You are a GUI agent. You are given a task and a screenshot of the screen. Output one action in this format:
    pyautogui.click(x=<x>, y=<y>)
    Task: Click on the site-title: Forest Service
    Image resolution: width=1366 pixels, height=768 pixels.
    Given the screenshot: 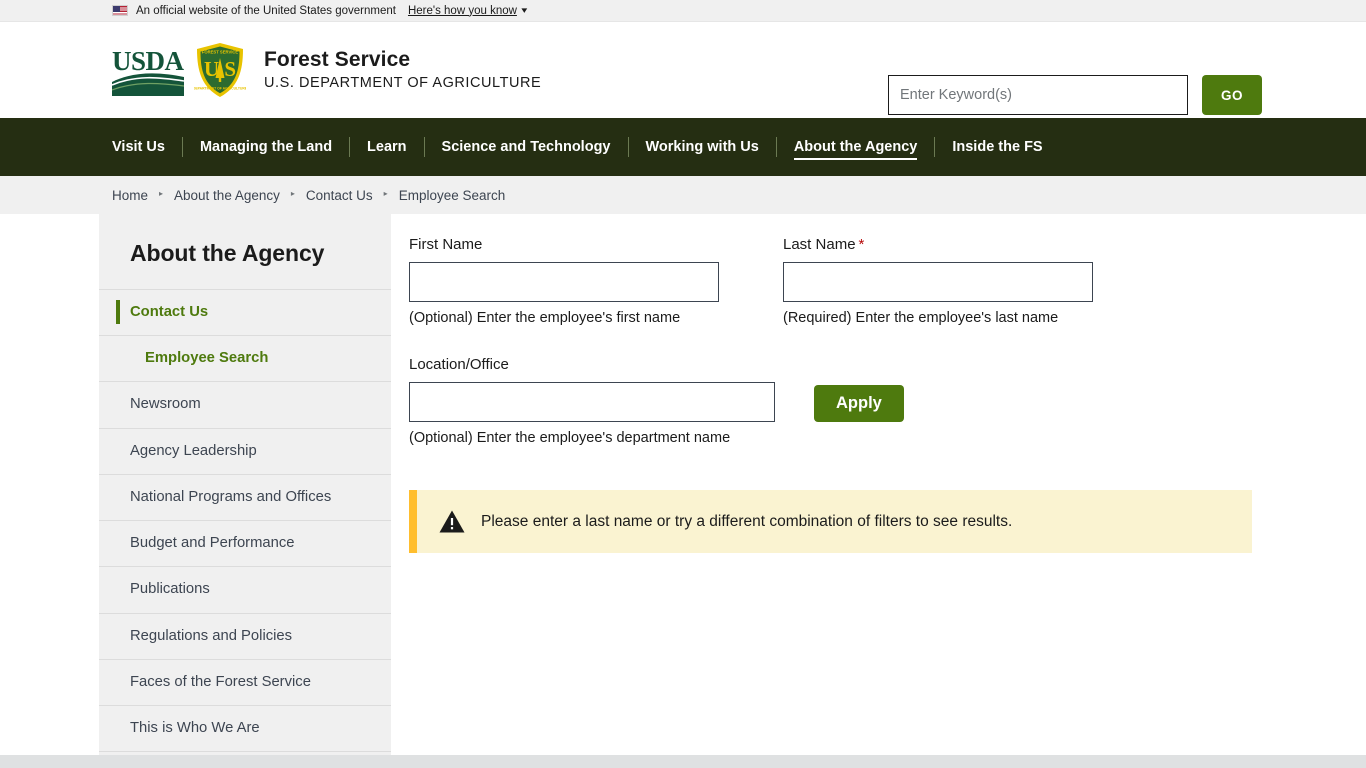 What is the action you would take?
    pyautogui.click(x=337, y=60)
    